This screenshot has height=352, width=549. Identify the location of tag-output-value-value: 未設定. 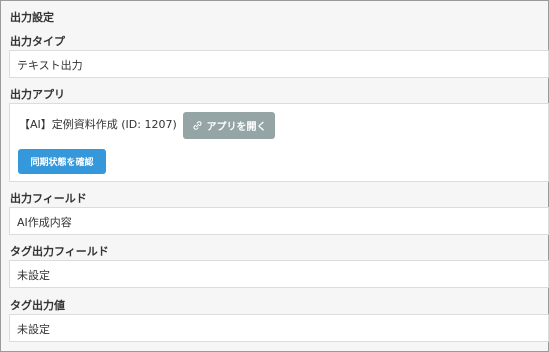
(33, 329).